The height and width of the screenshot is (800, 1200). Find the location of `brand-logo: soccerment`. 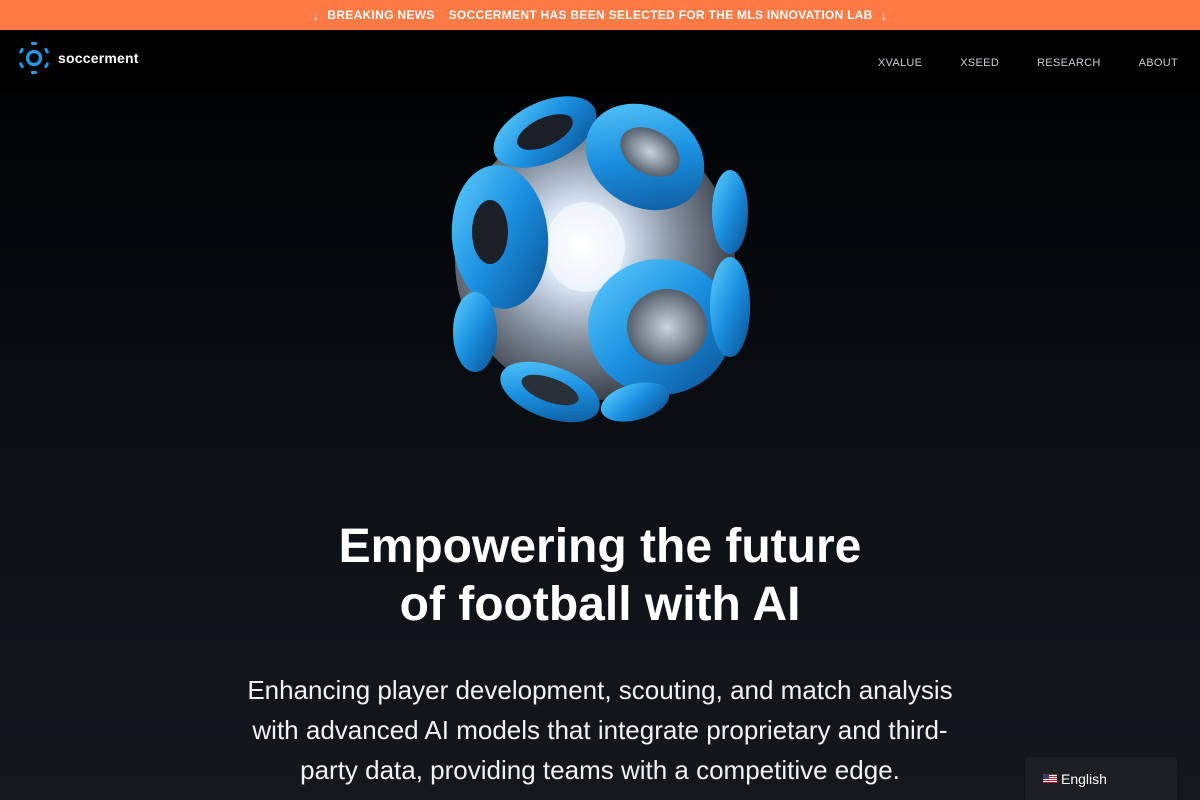

brand-logo: soccerment is located at coordinates (78, 58).